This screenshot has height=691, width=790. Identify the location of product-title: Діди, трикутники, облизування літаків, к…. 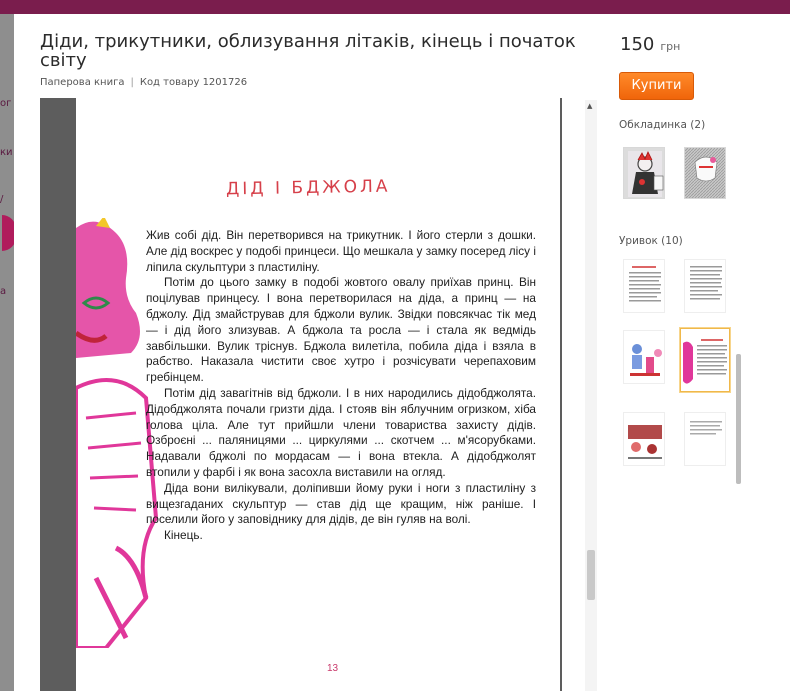
(308, 51).